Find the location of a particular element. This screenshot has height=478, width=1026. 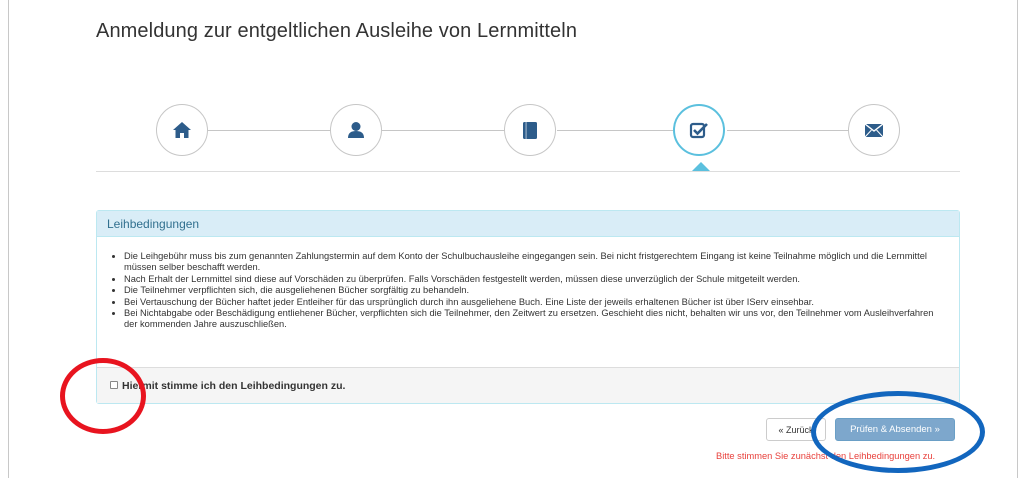

step-check is located at coordinates (699, 130).